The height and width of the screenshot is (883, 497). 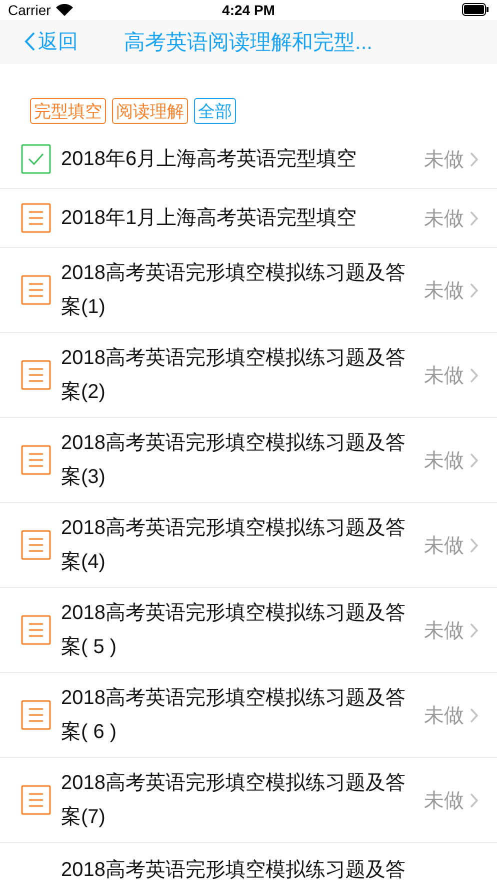 I want to click on battery-icon, so click(x=476, y=9).